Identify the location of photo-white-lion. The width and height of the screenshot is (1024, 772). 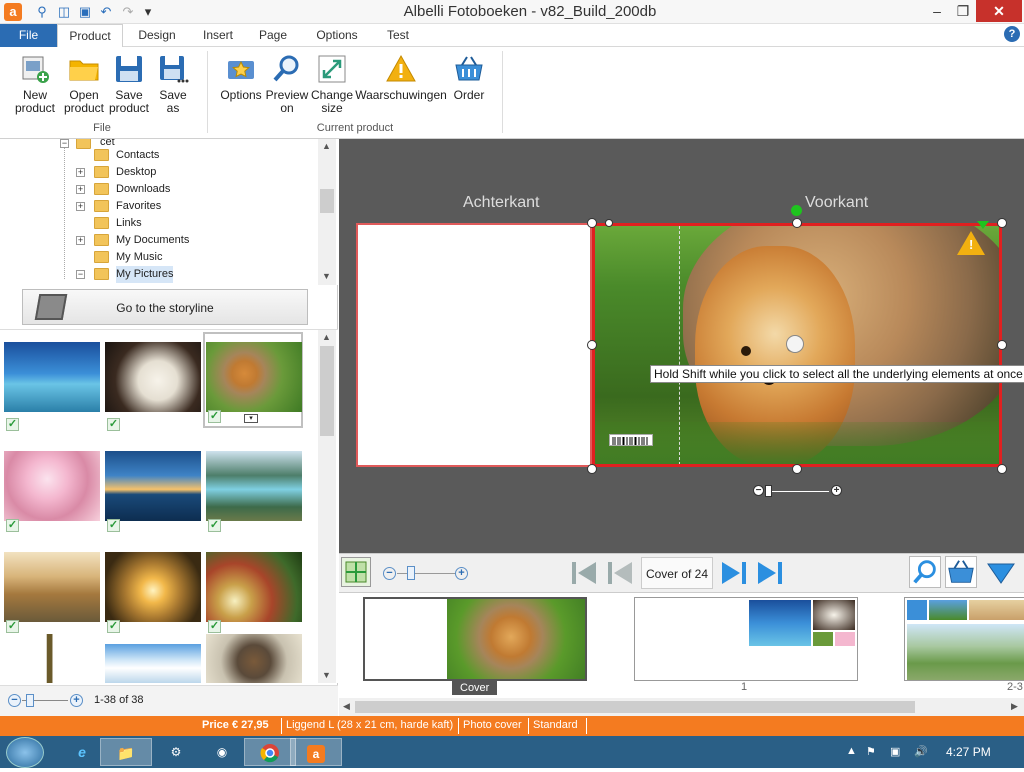
(153, 377).